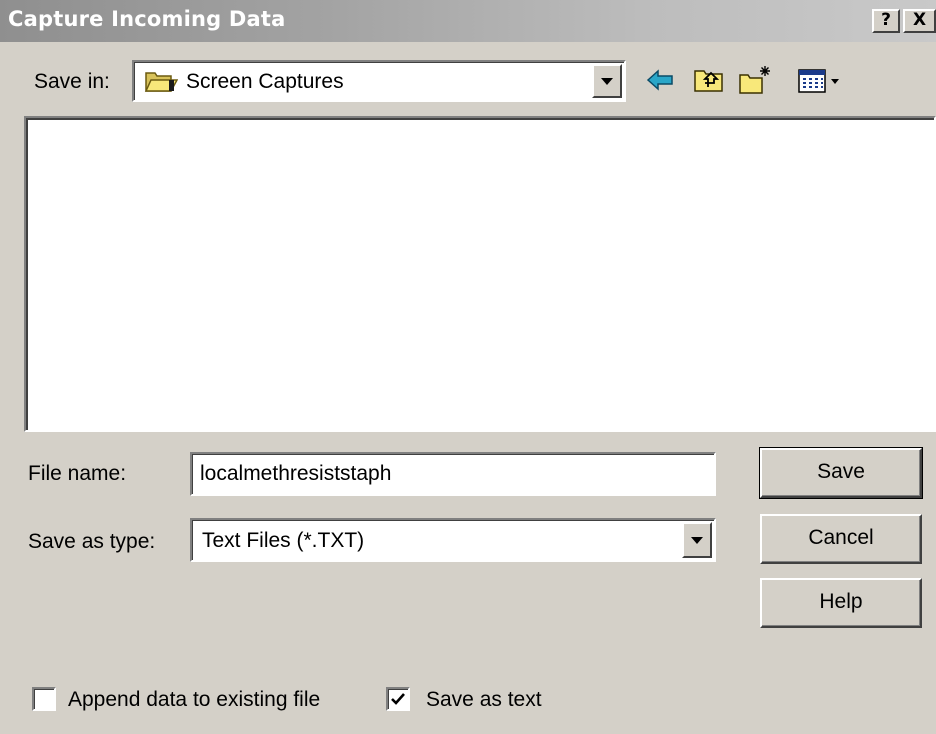  I want to click on help-button: Help, so click(841, 603).